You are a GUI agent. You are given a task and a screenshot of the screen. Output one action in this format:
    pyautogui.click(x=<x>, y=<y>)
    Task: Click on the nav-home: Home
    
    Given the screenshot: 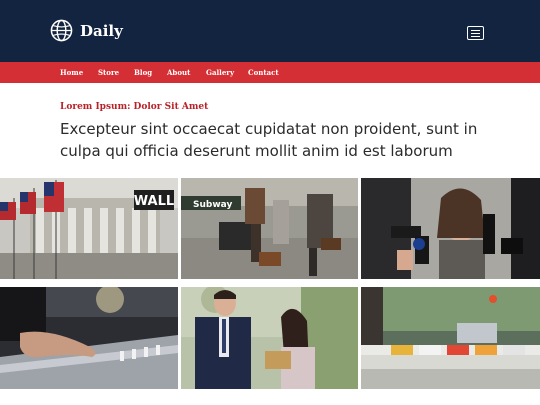 What is the action you would take?
    pyautogui.click(x=71, y=72)
    